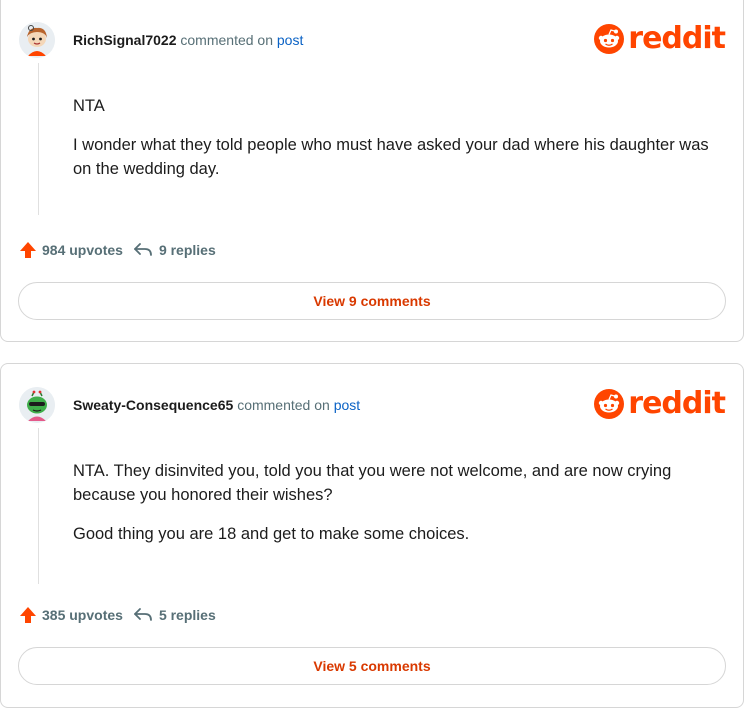 This screenshot has height=708, width=744. I want to click on username: RichSignal7022, so click(125, 40).